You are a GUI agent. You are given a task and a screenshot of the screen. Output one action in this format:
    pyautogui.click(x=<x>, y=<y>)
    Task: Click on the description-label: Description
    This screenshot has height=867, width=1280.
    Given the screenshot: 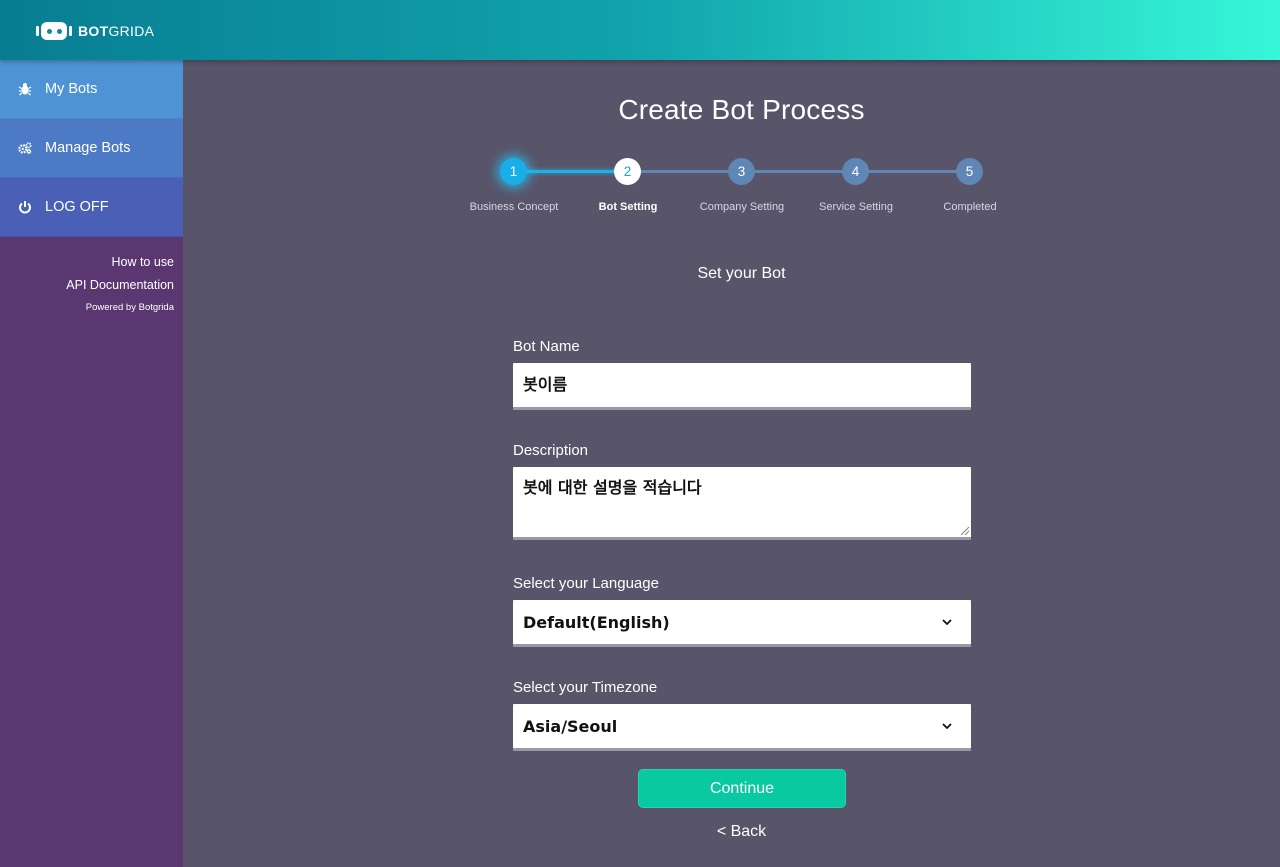 What is the action you would take?
    pyautogui.click(x=551, y=450)
    